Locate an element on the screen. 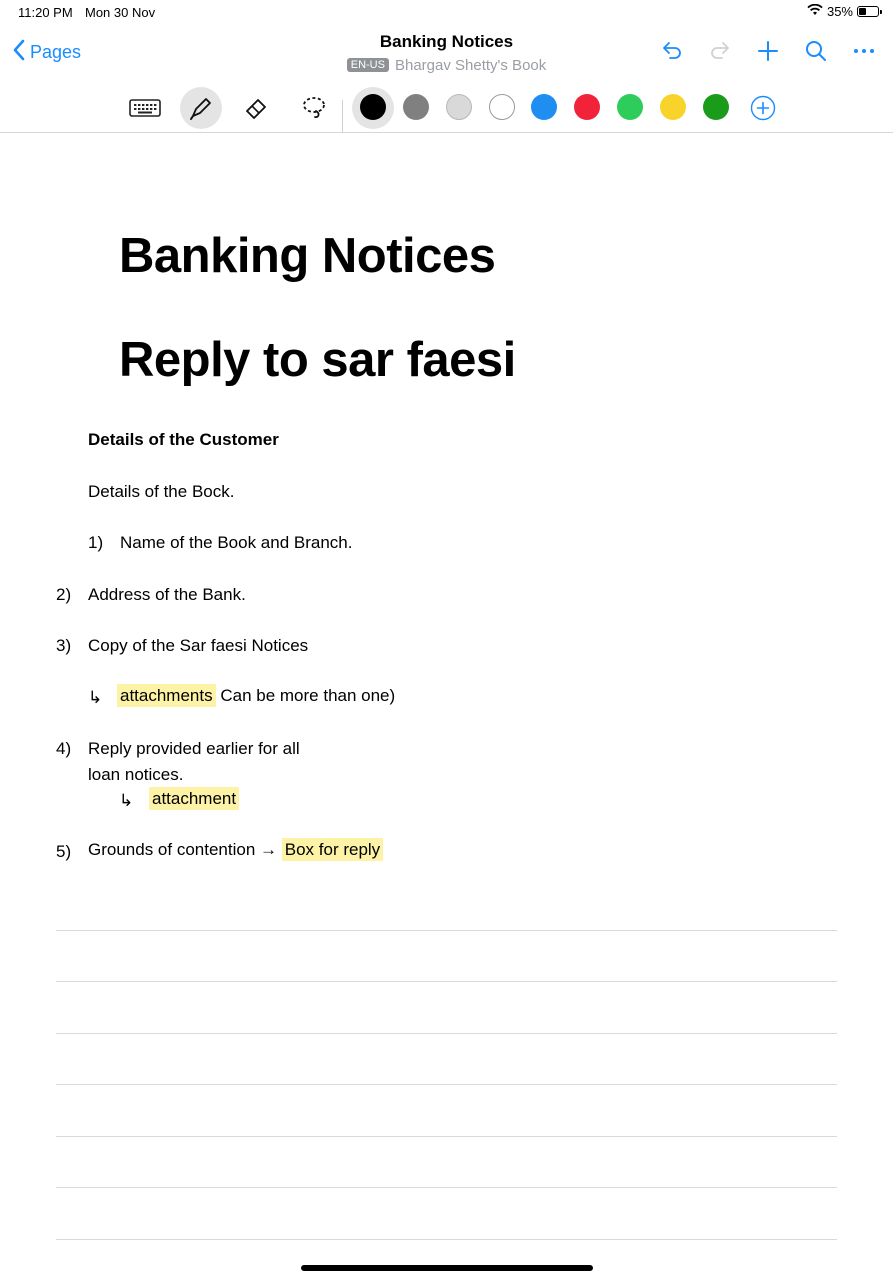 The width and height of the screenshot is (893, 1280). list-item-text-continued: loan notices. is located at coordinates (136, 774).